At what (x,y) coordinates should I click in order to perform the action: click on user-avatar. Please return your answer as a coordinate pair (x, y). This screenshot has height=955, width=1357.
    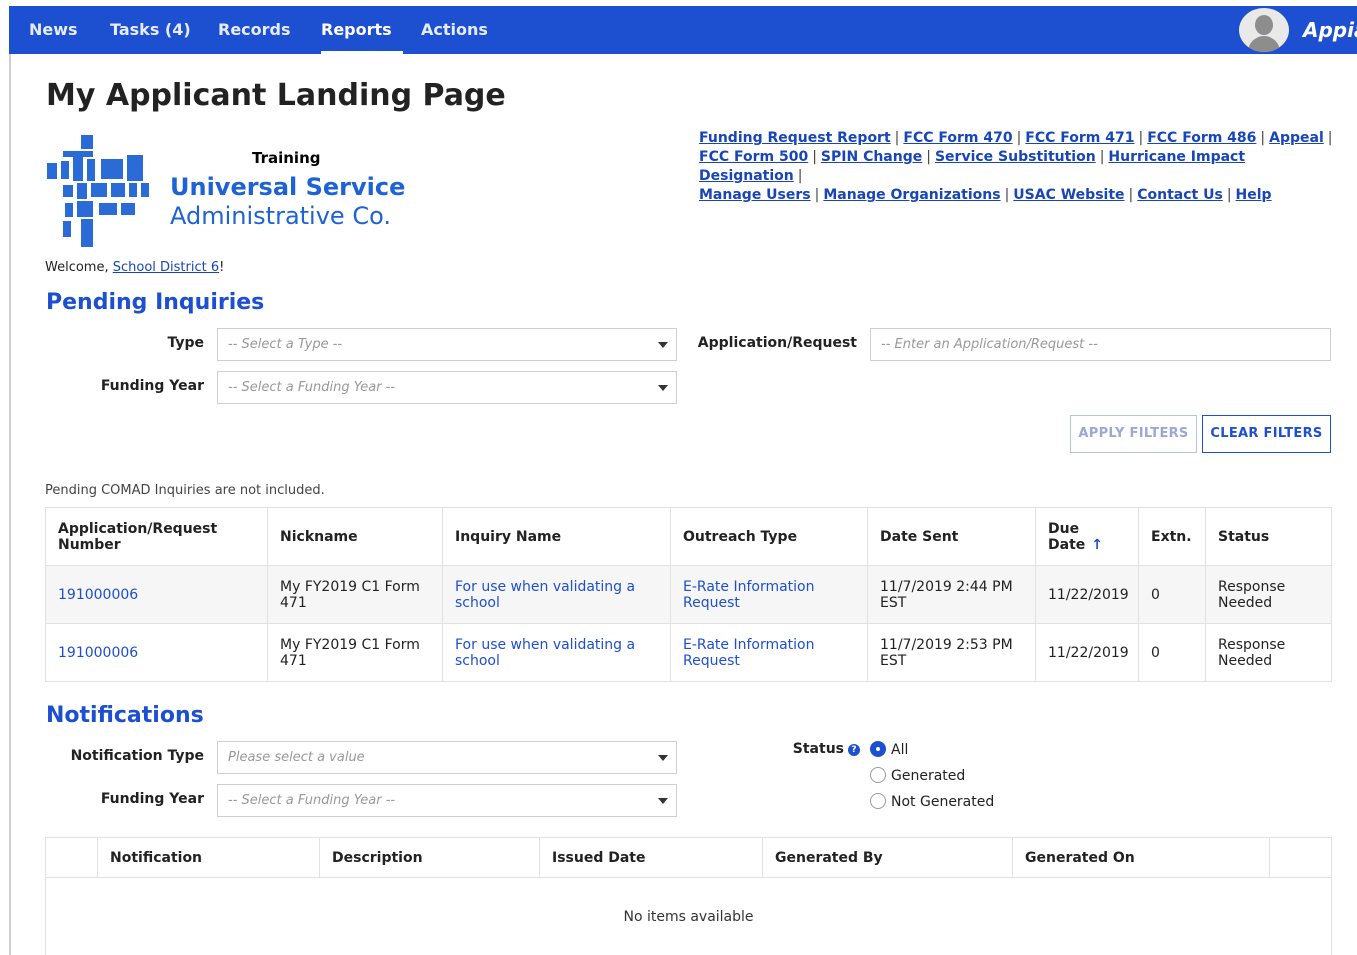
    Looking at the image, I should click on (1264, 30).